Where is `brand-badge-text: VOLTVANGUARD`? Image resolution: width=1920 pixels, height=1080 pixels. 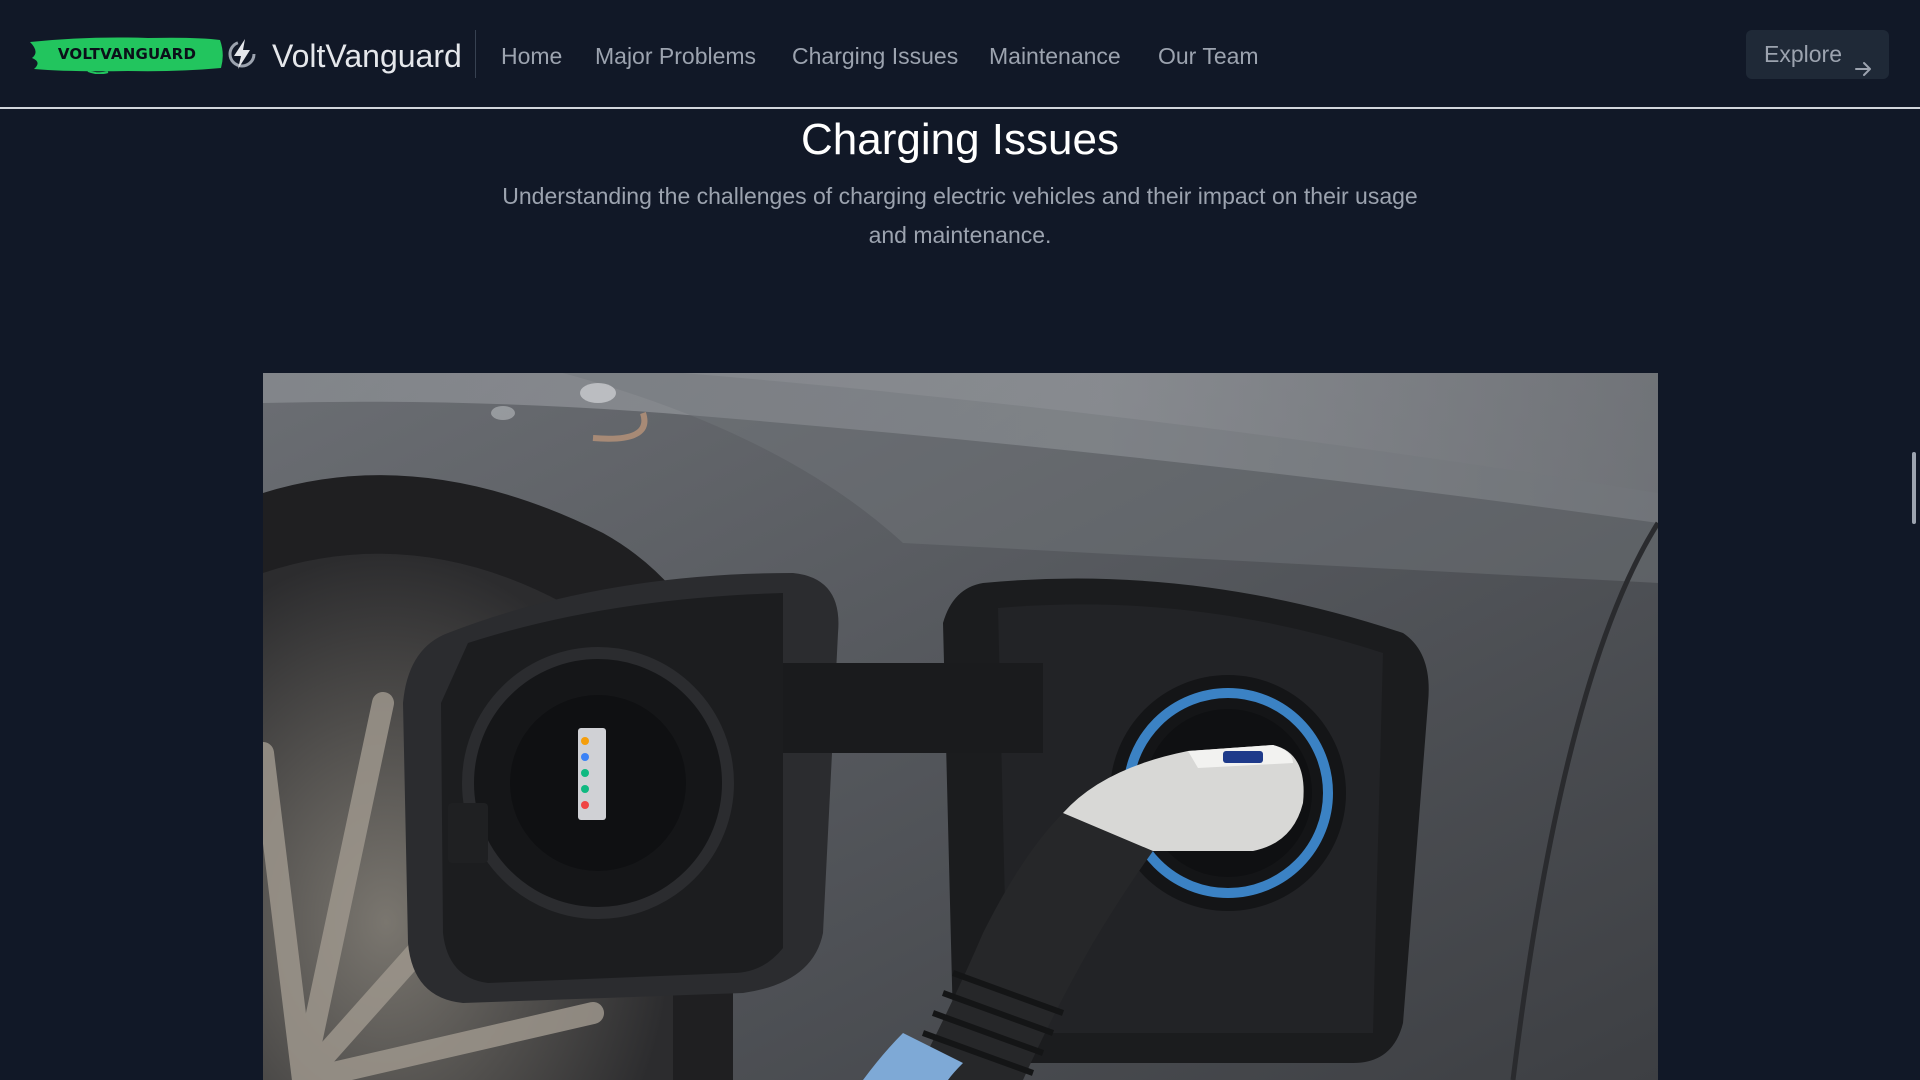 brand-badge-text: VOLTVANGUARD is located at coordinates (127, 54).